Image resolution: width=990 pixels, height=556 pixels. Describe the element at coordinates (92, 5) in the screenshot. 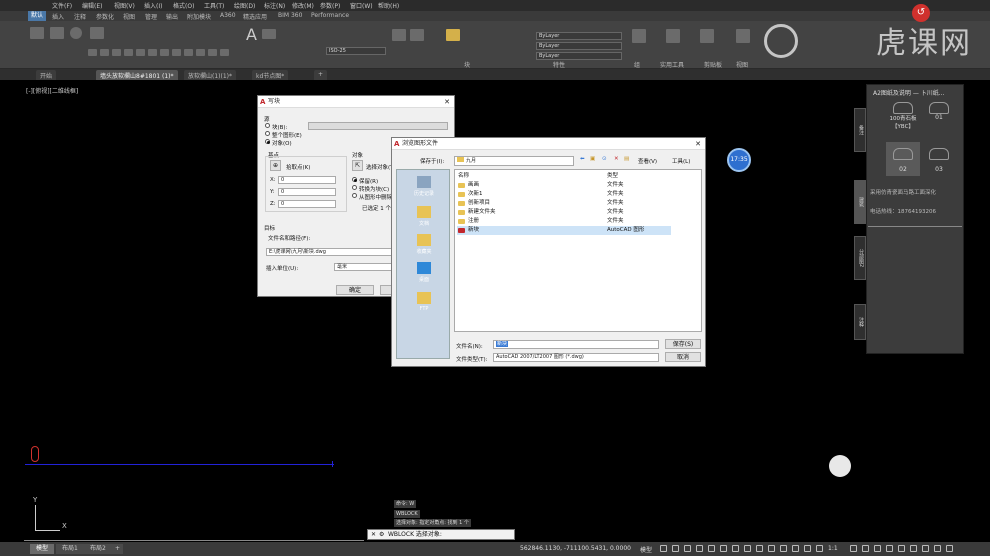

I see `menu-edit: 编辑(E)` at that location.